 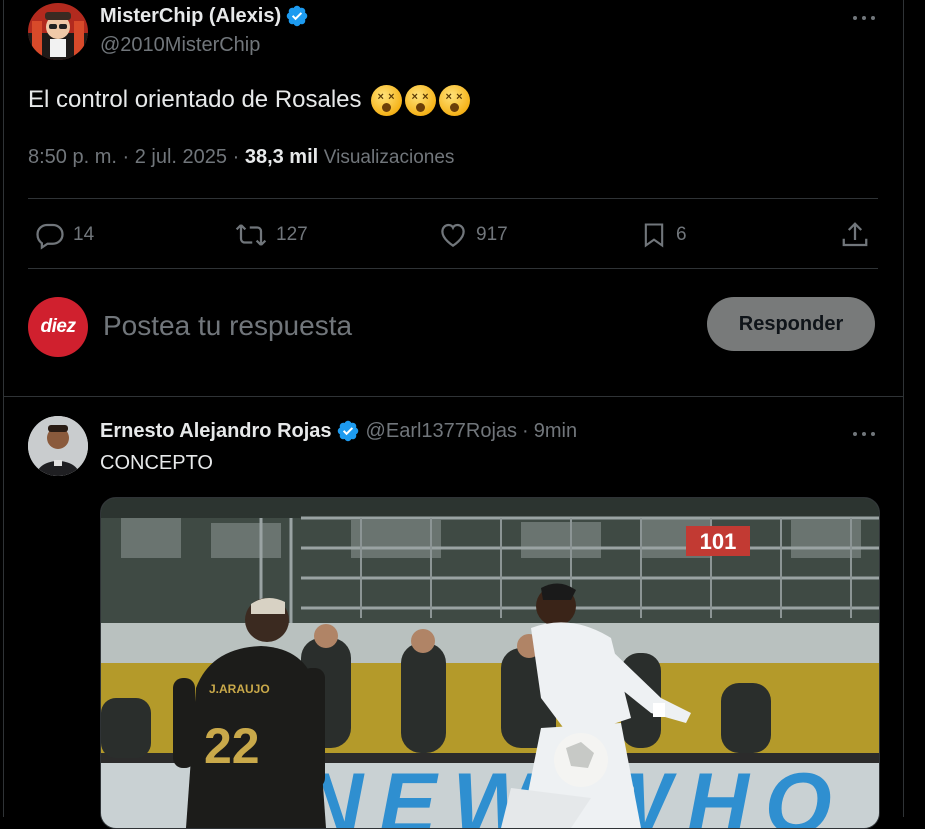 I want to click on tweet-date: 2 jul. 2025, so click(x=181, y=157).